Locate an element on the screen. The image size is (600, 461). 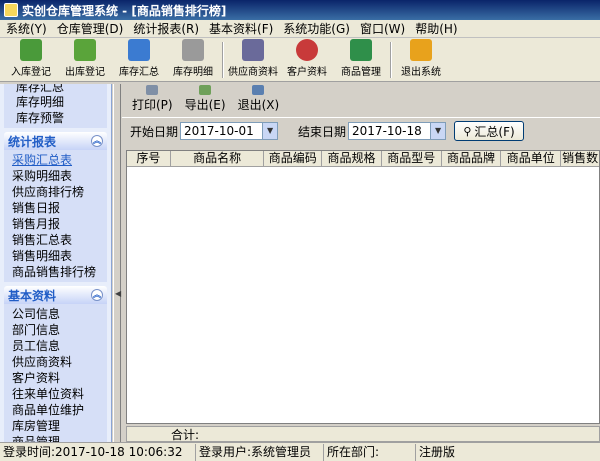
sidebar-item-inventory-summary: 库存汇总 is located at coordinates (61, 89).